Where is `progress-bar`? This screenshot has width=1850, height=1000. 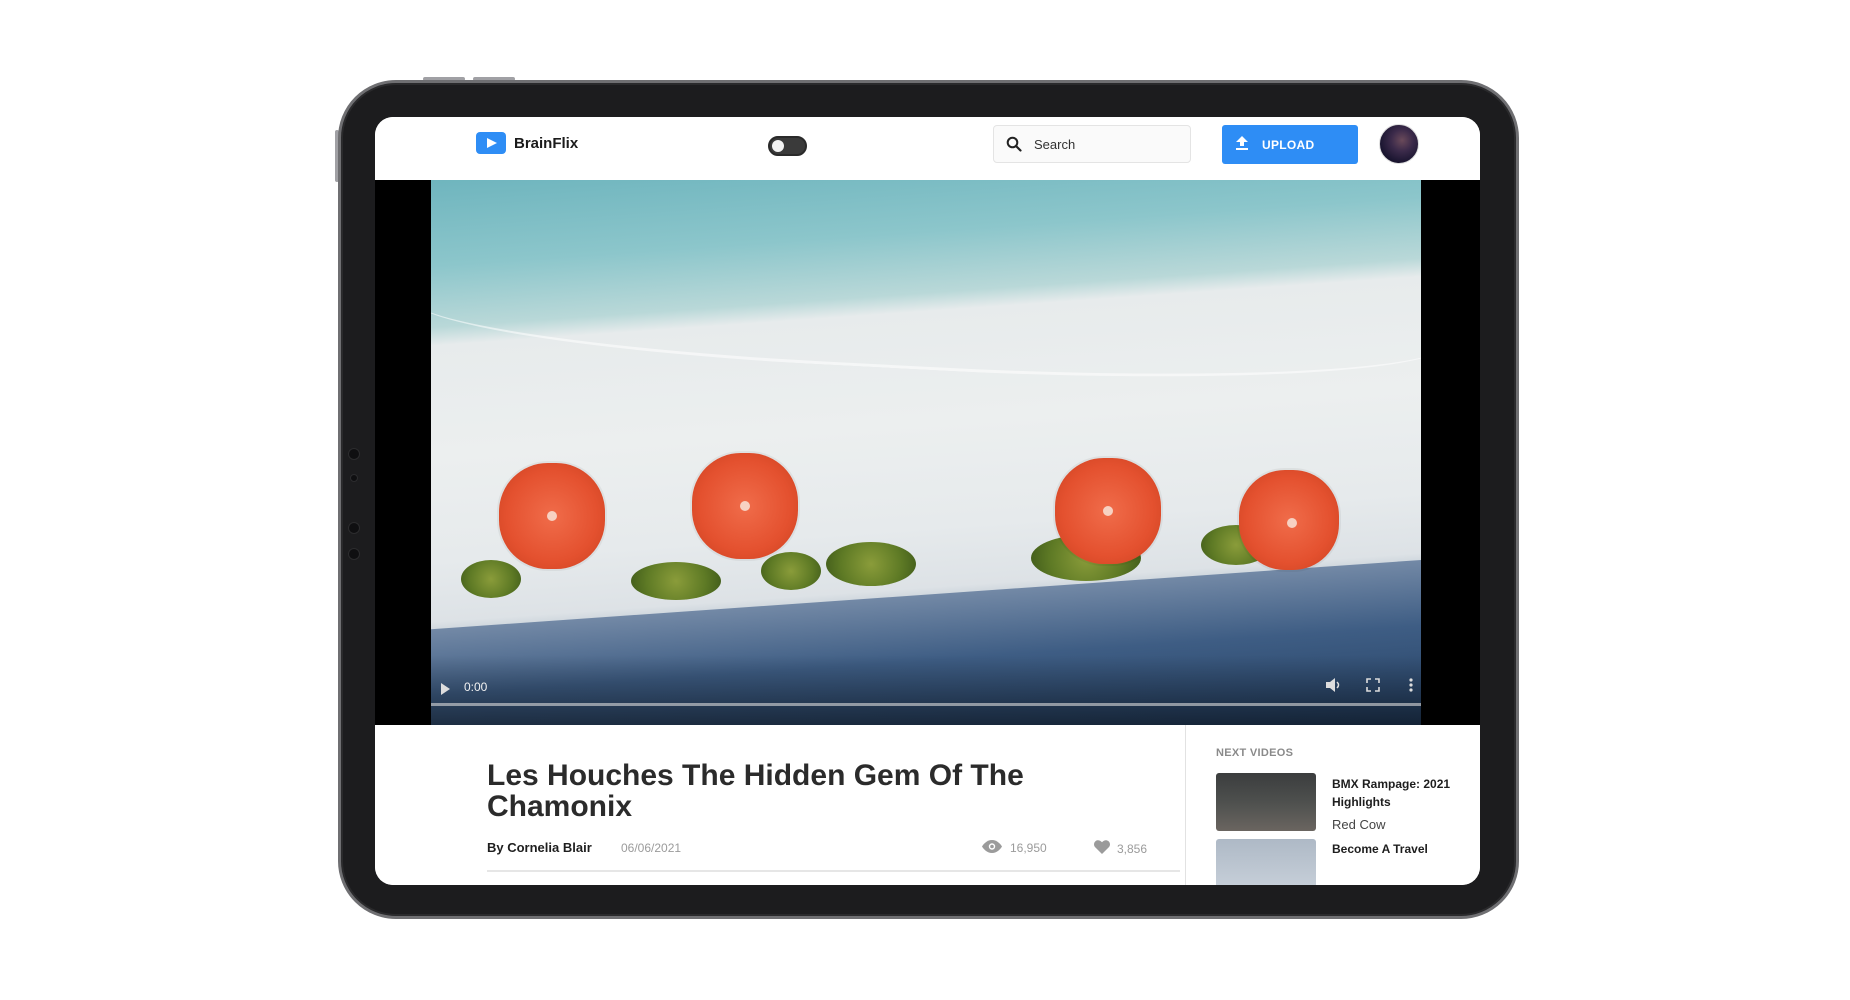 progress-bar is located at coordinates (926, 704).